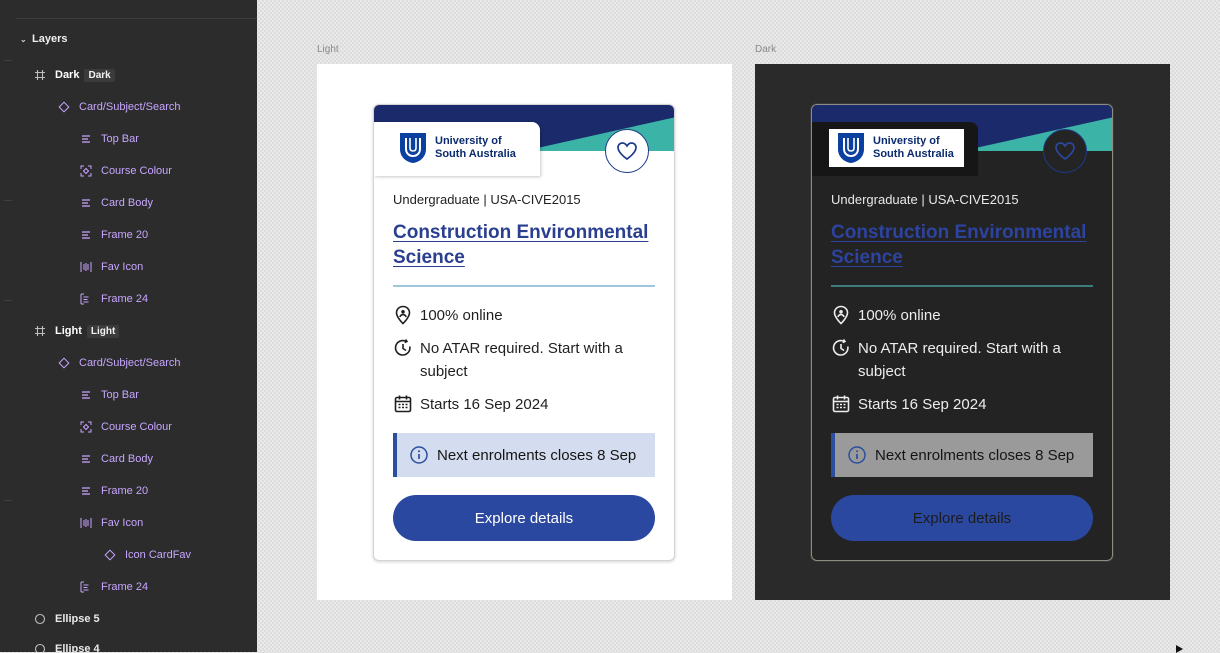 The width and height of the screenshot is (1220, 653). What do you see at coordinates (841, 315) in the screenshot?
I see `location-pin-icon` at bounding box center [841, 315].